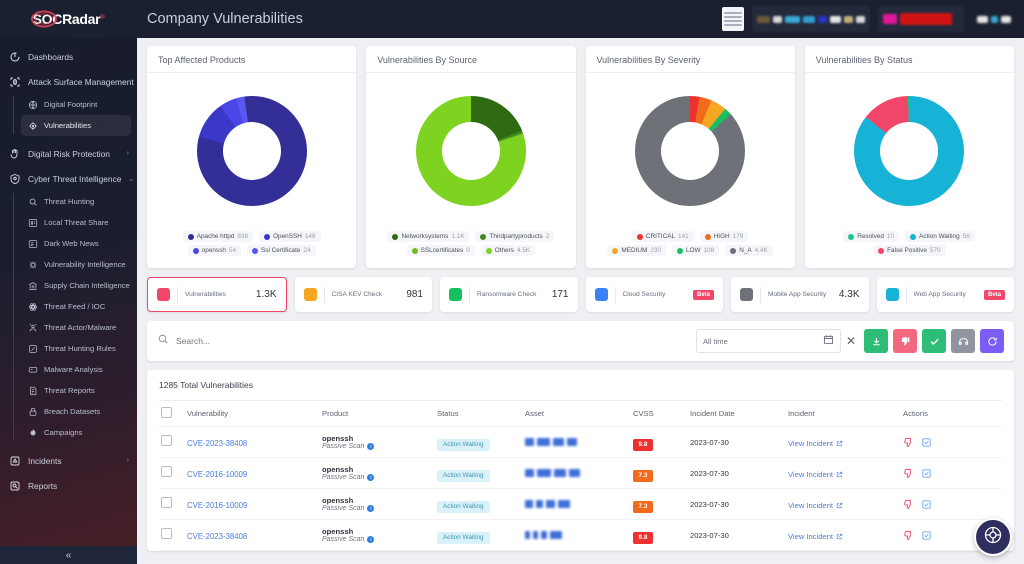 The image size is (1024, 564). I want to click on cvss-badge: 9.8, so click(643, 537).